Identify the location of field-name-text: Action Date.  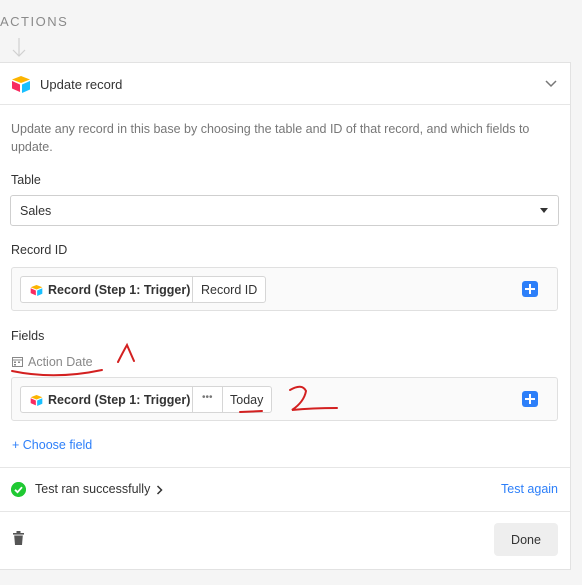
(60, 362).